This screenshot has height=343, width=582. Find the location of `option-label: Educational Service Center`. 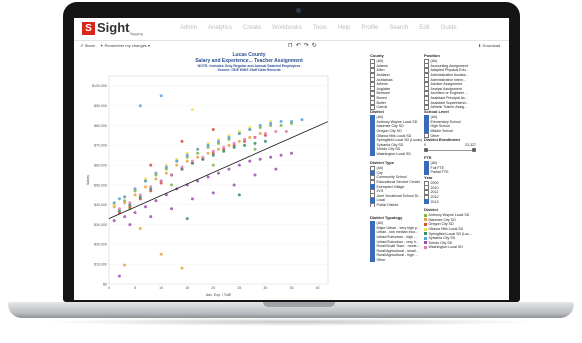

option-label: Educational Service Center is located at coordinates (398, 182).